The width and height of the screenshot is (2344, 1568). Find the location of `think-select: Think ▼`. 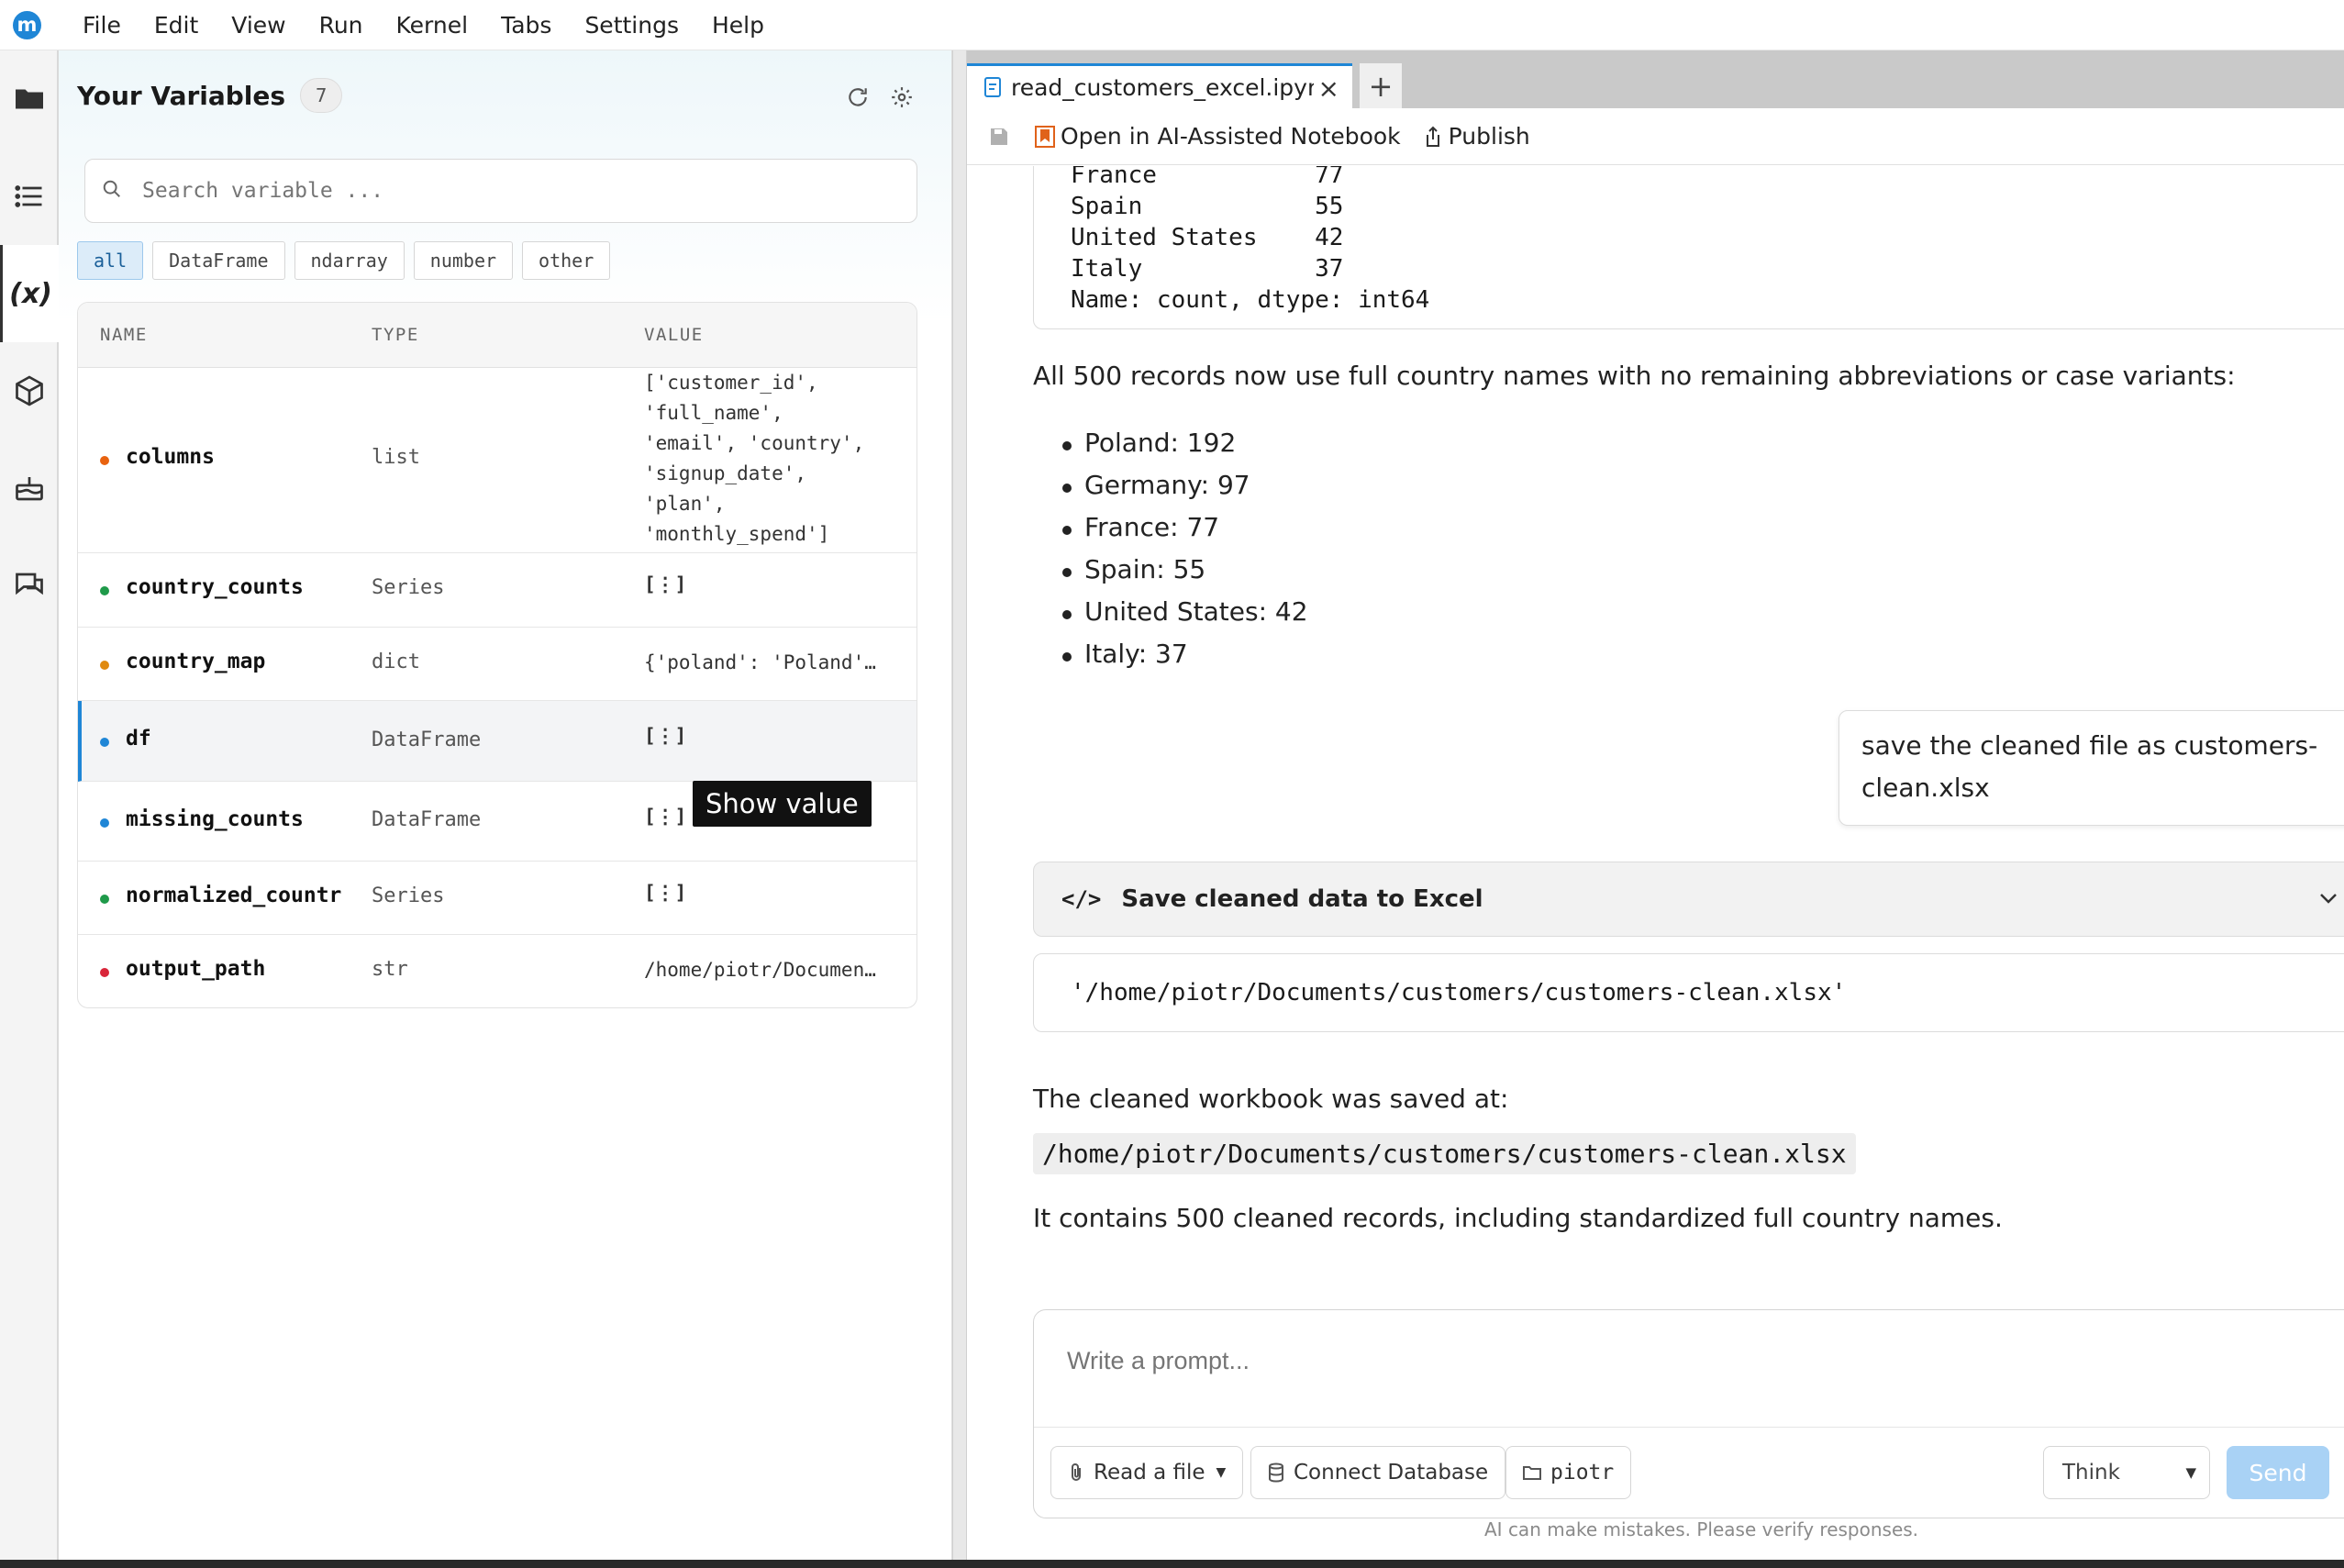

think-select: Think ▼ is located at coordinates (2126, 1472).